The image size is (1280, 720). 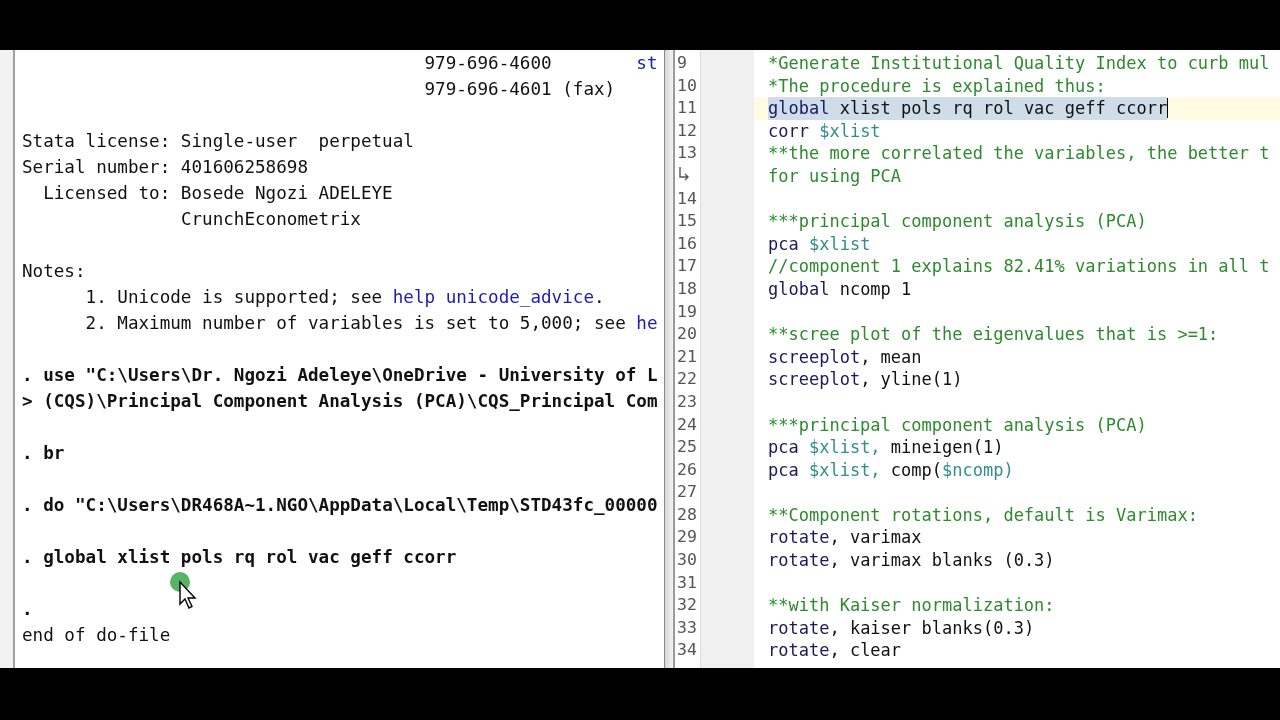 What do you see at coordinates (687, 379) in the screenshot?
I see `line-number: 22` at bounding box center [687, 379].